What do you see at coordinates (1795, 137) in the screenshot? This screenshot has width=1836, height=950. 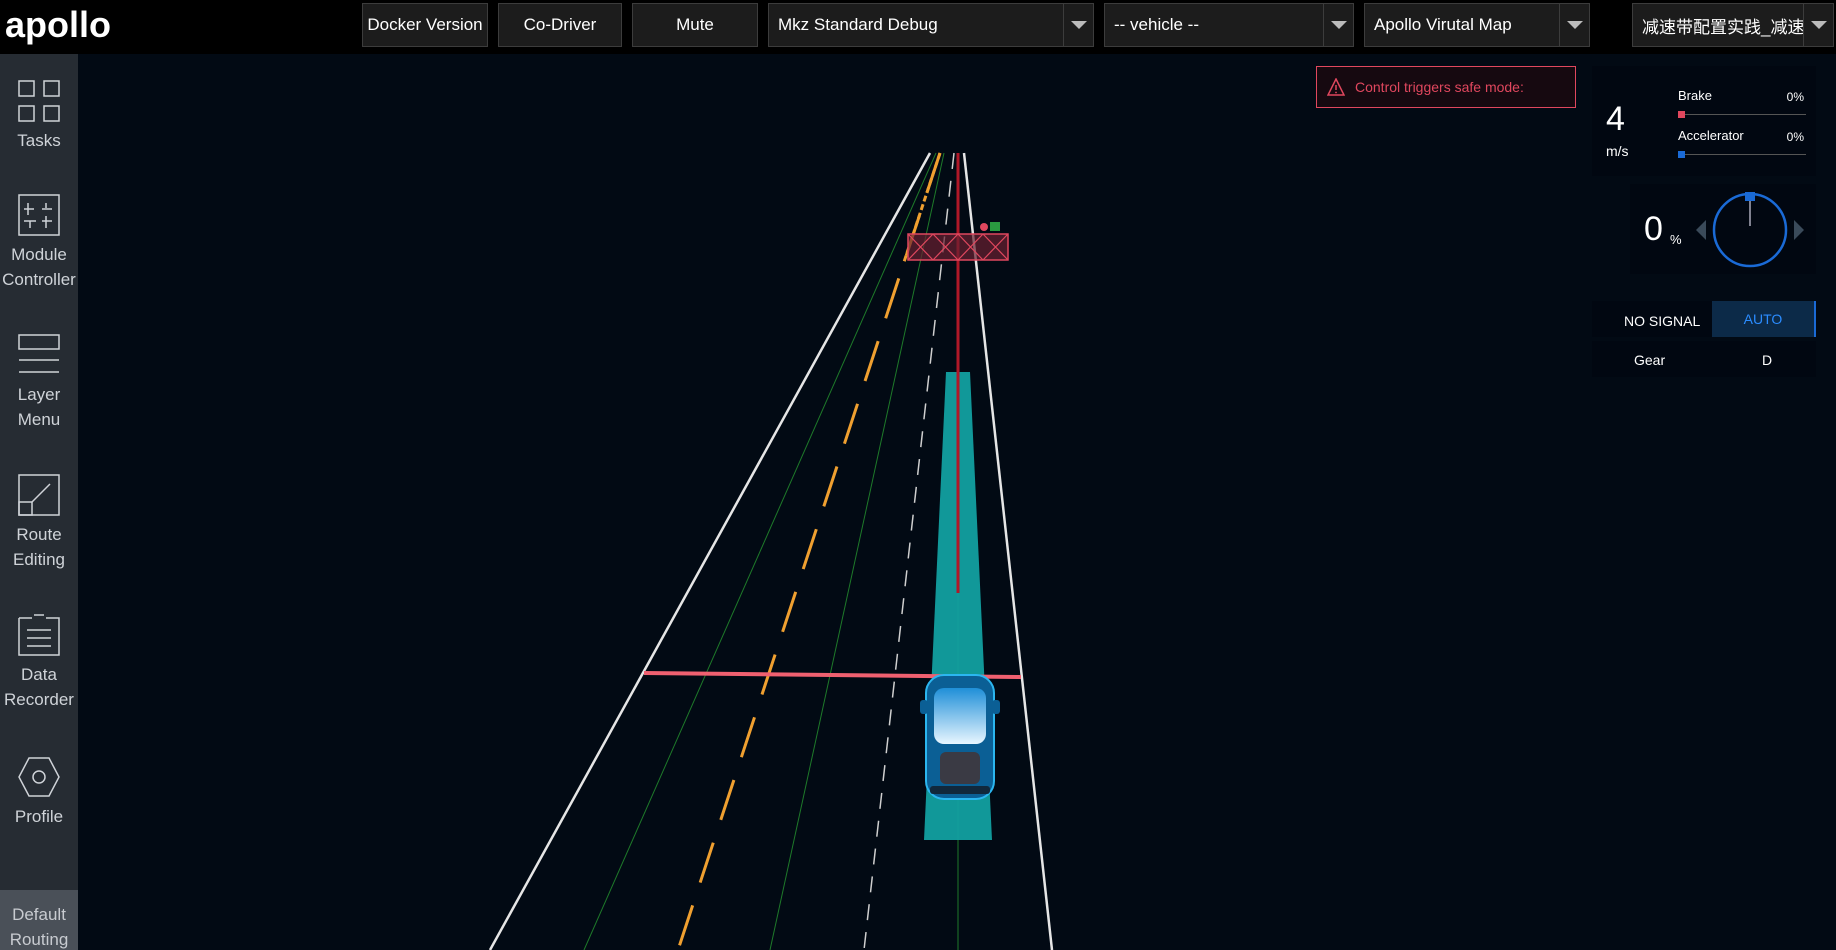 I see `accelerator-value: 0%` at bounding box center [1795, 137].